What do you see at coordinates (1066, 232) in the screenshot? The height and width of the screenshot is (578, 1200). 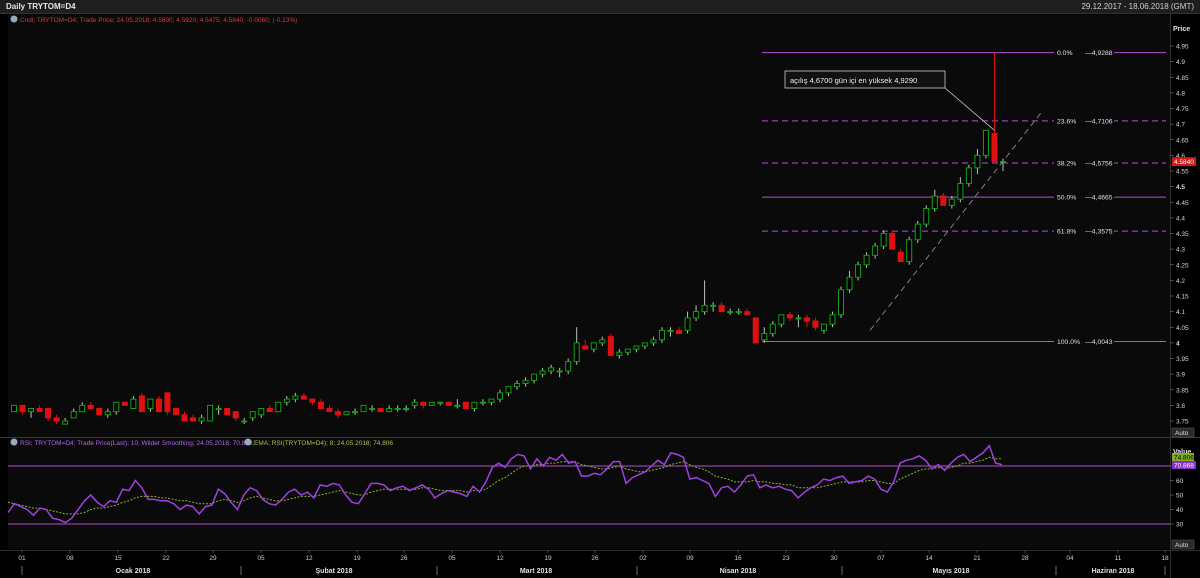 I see `fib-level-label: 61.8%` at bounding box center [1066, 232].